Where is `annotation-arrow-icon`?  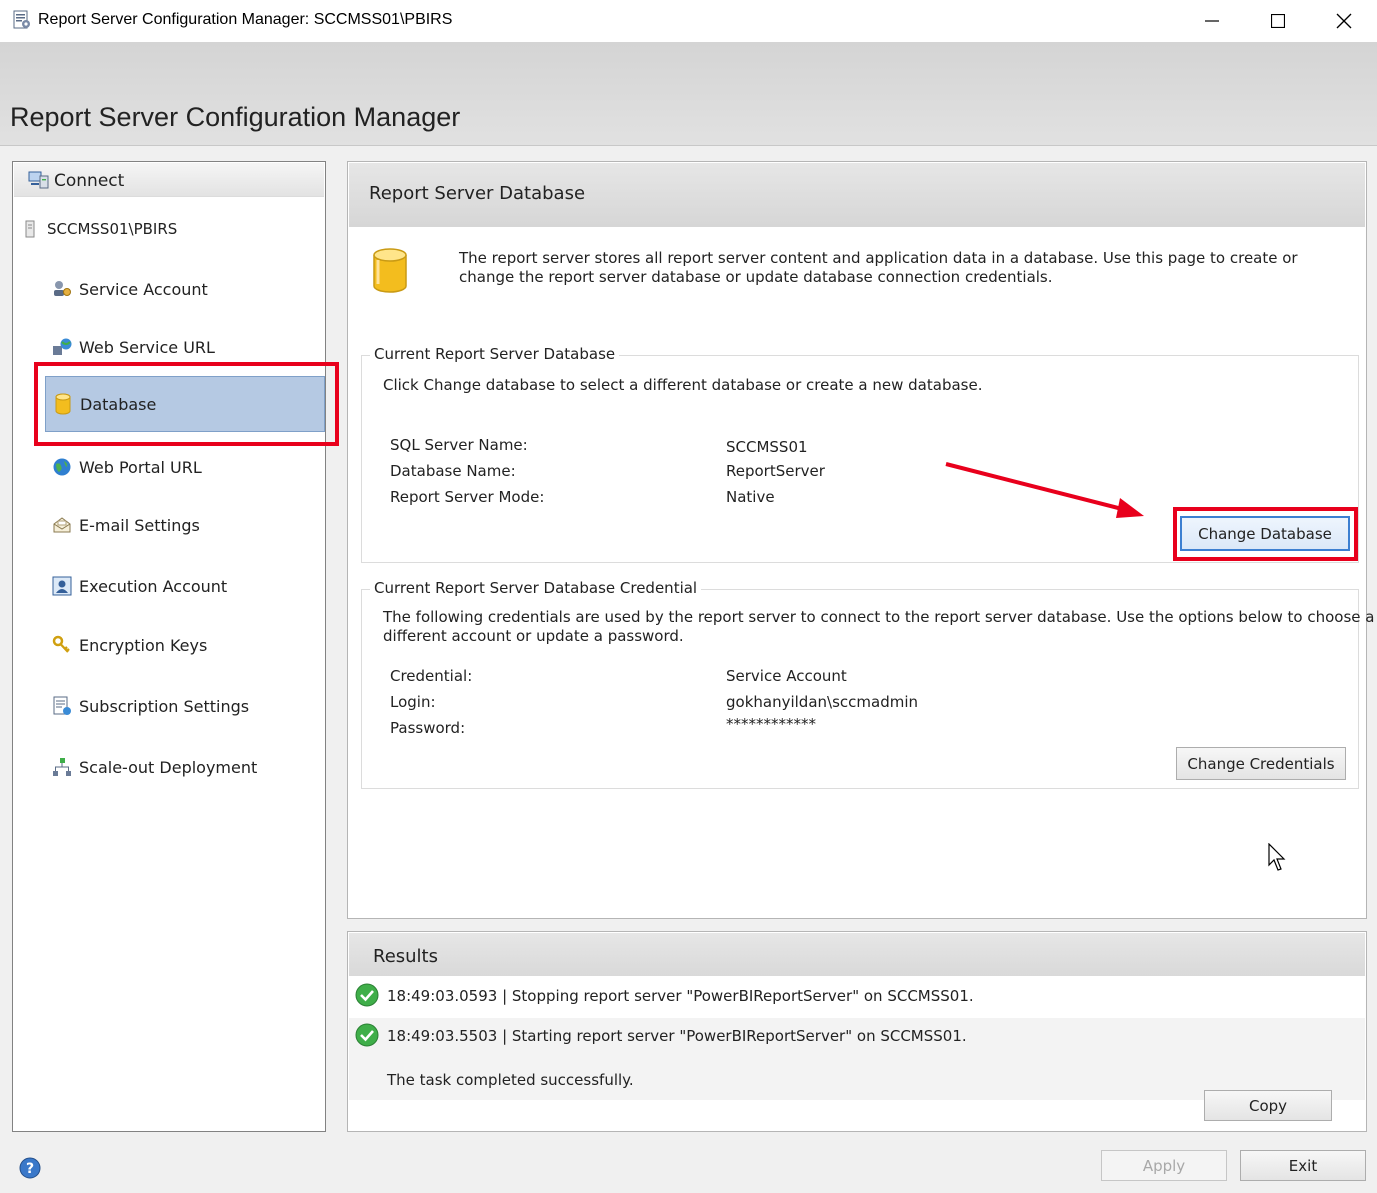 annotation-arrow-icon is located at coordinates (1044, 490).